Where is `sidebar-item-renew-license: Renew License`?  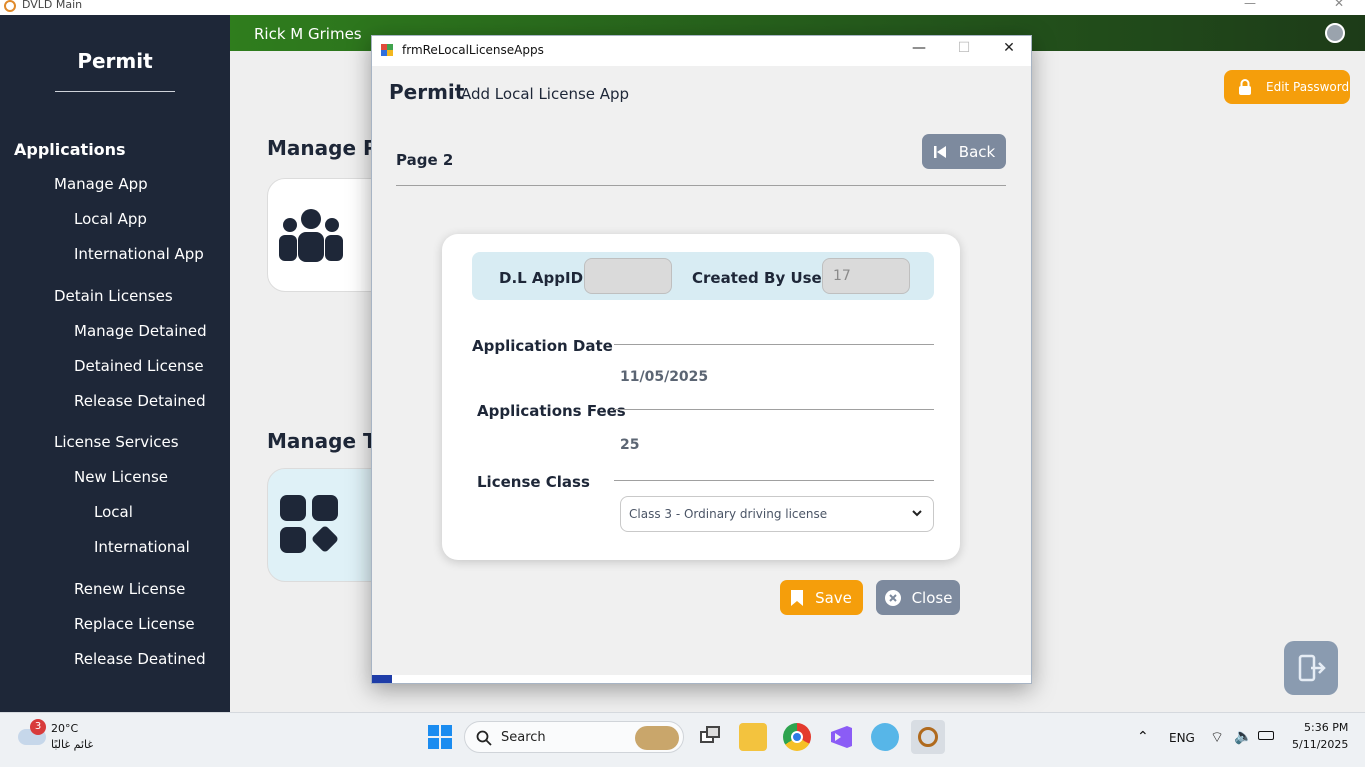 sidebar-item-renew-license: Renew License is located at coordinates (129, 589).